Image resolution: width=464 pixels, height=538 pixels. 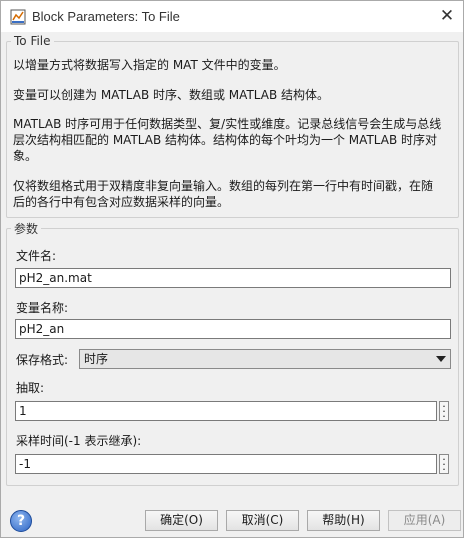 I want to click on sample-time-input: -1, so click(x=226, y=464).